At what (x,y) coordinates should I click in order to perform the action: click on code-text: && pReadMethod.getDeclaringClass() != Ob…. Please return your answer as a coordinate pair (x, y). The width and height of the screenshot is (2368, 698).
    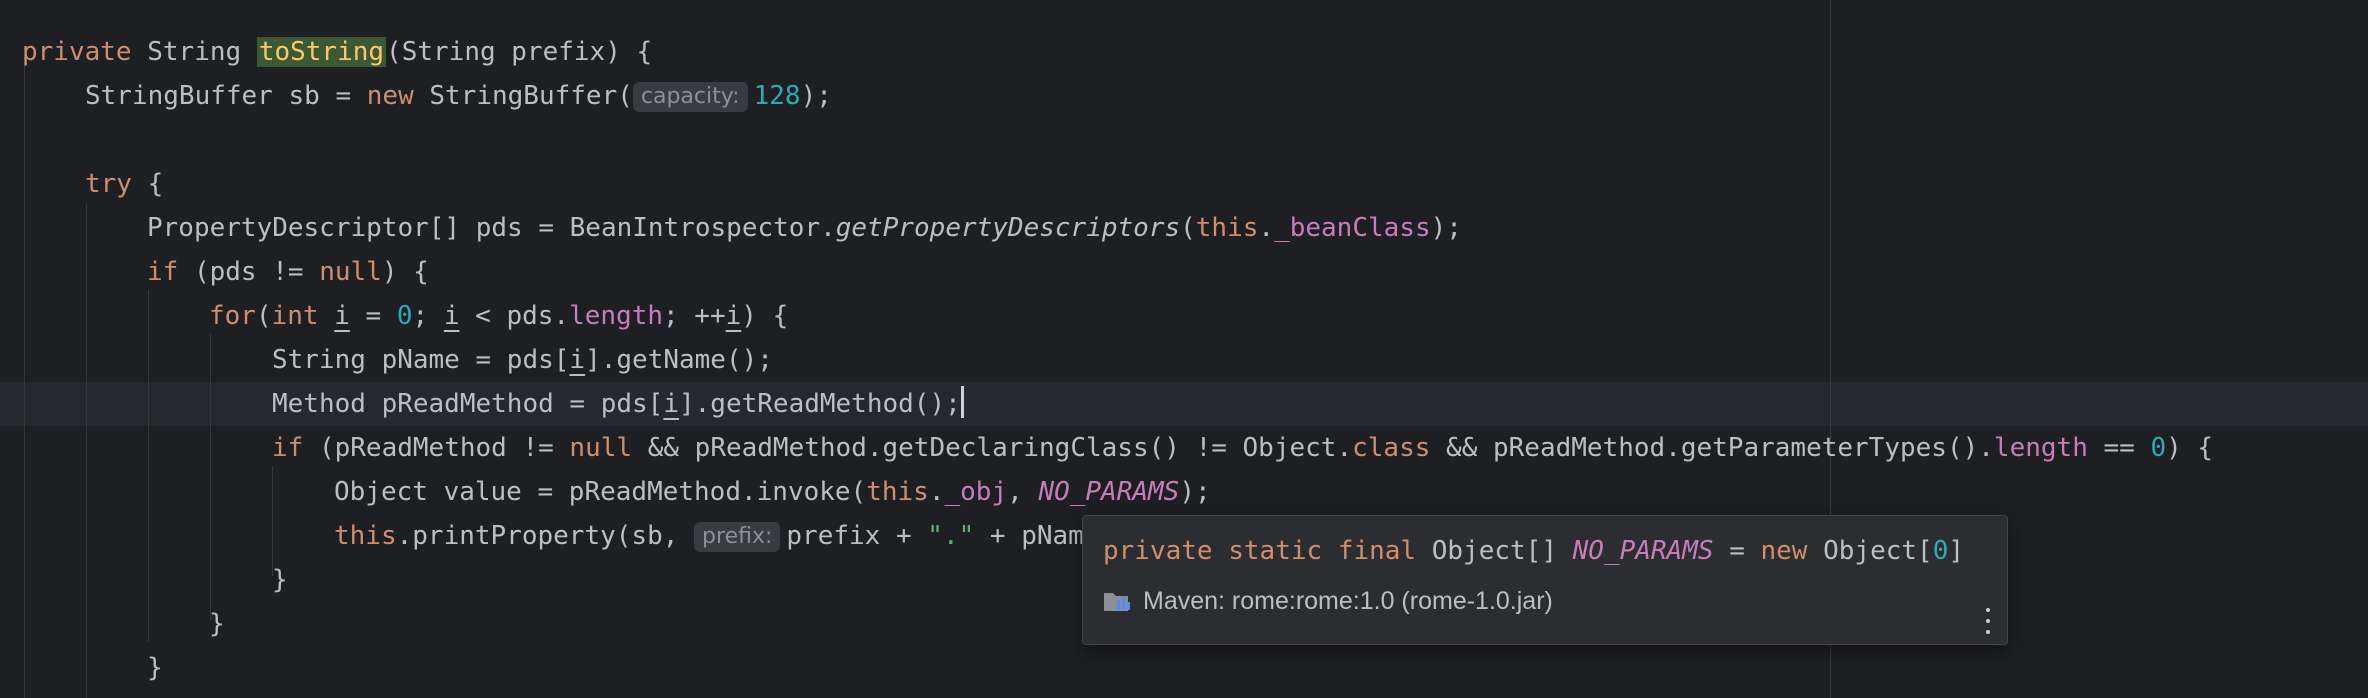
    Looking at the image, I should click on (992, 448).